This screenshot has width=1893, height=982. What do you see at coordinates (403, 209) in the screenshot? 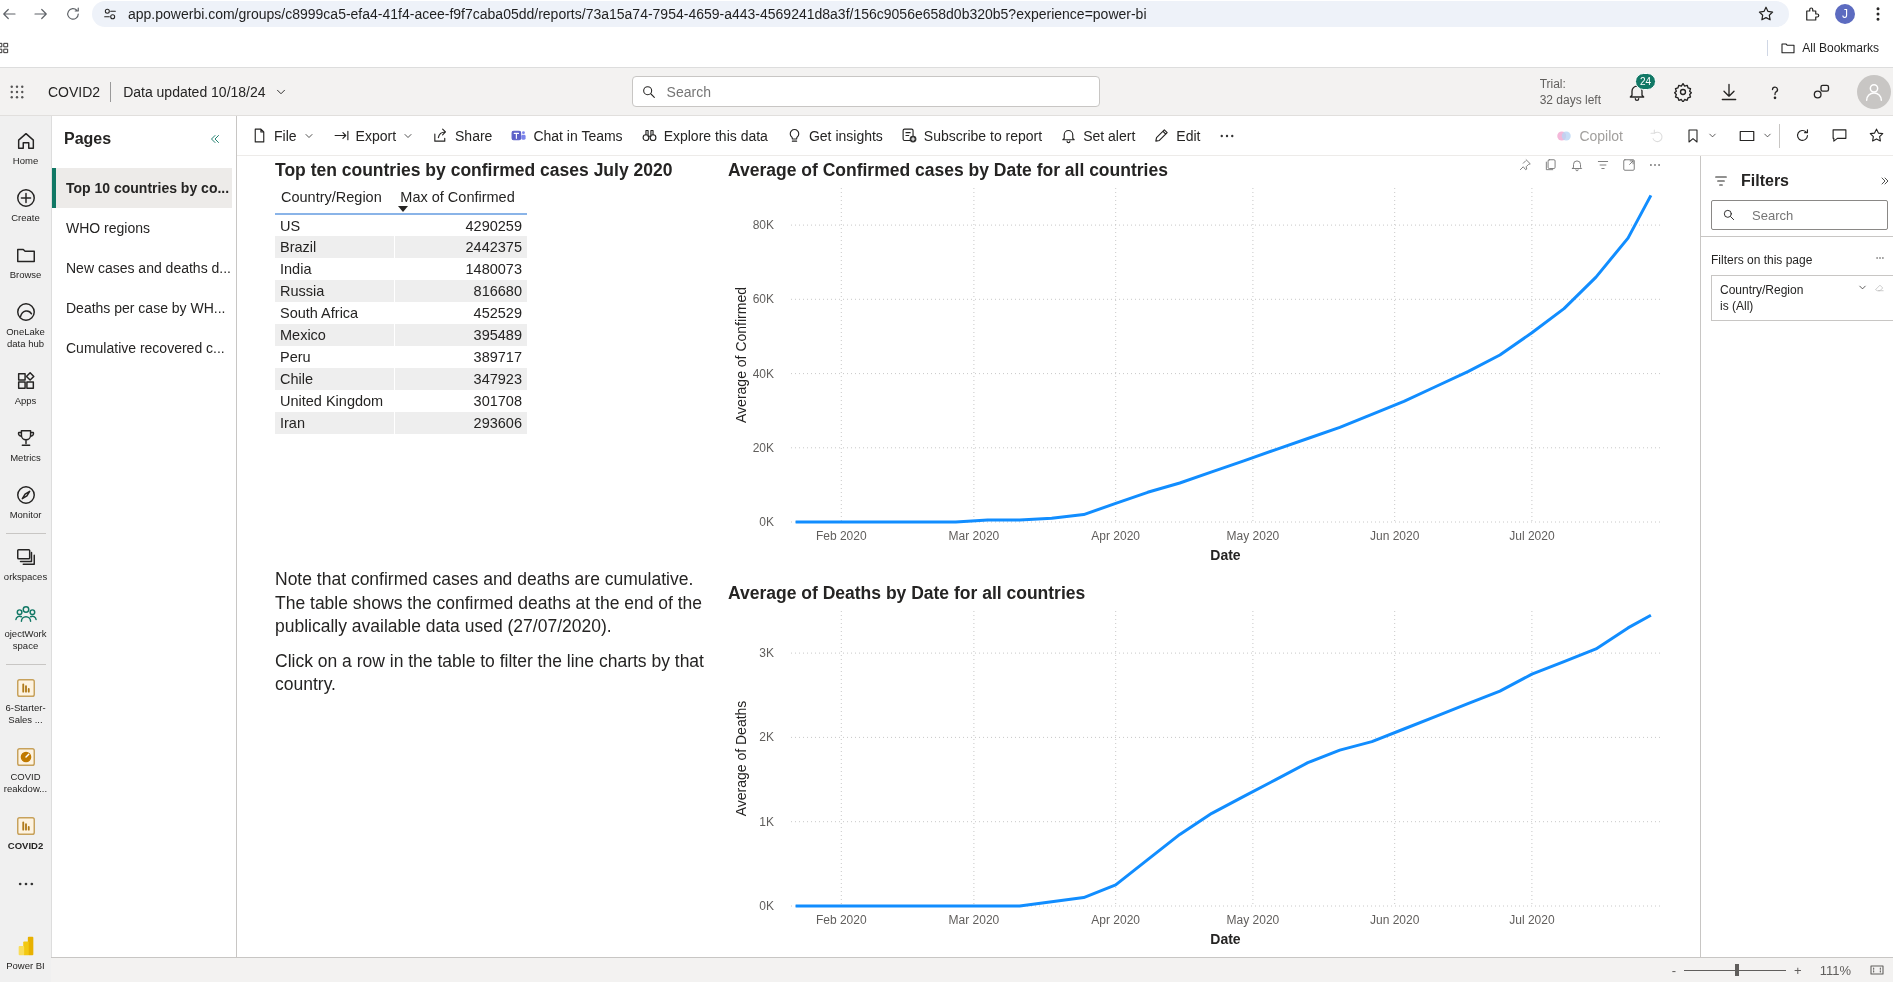
I see `sort-down-icon` at bounding box center [403, 209].